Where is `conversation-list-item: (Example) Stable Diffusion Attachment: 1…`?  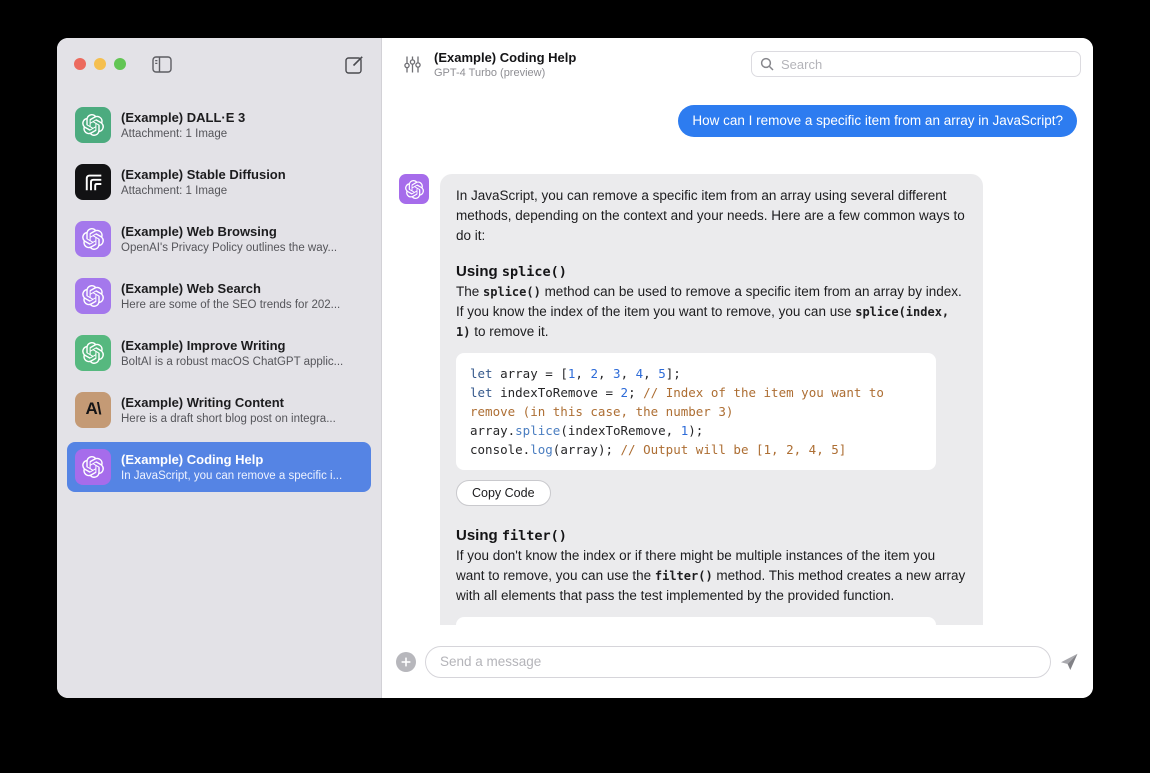
conversation-list-item: (Example) Stable Diffusion Attachment: 1… is located at coordinates (219, 182).